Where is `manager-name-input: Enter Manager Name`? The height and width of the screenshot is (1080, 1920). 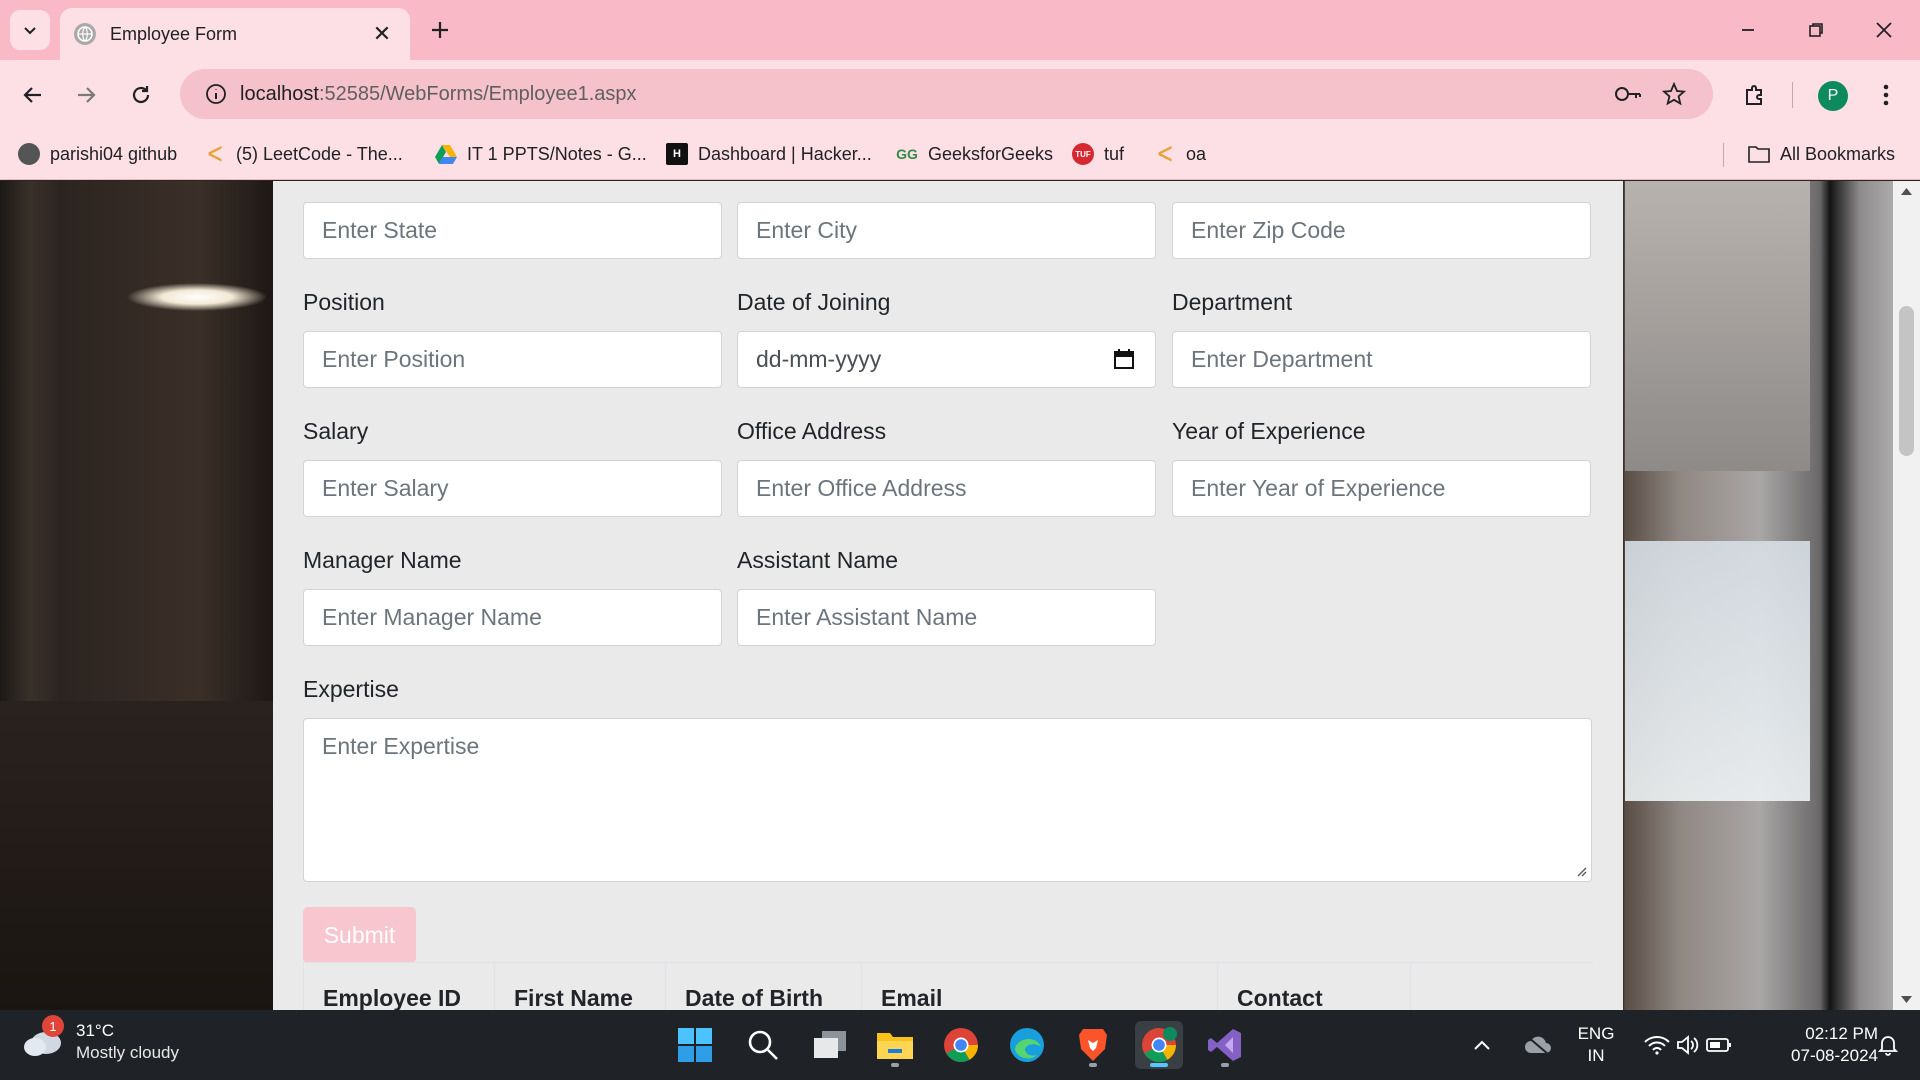
manager-name-input: Enter Manager Name is located at coordinates (512, 617).